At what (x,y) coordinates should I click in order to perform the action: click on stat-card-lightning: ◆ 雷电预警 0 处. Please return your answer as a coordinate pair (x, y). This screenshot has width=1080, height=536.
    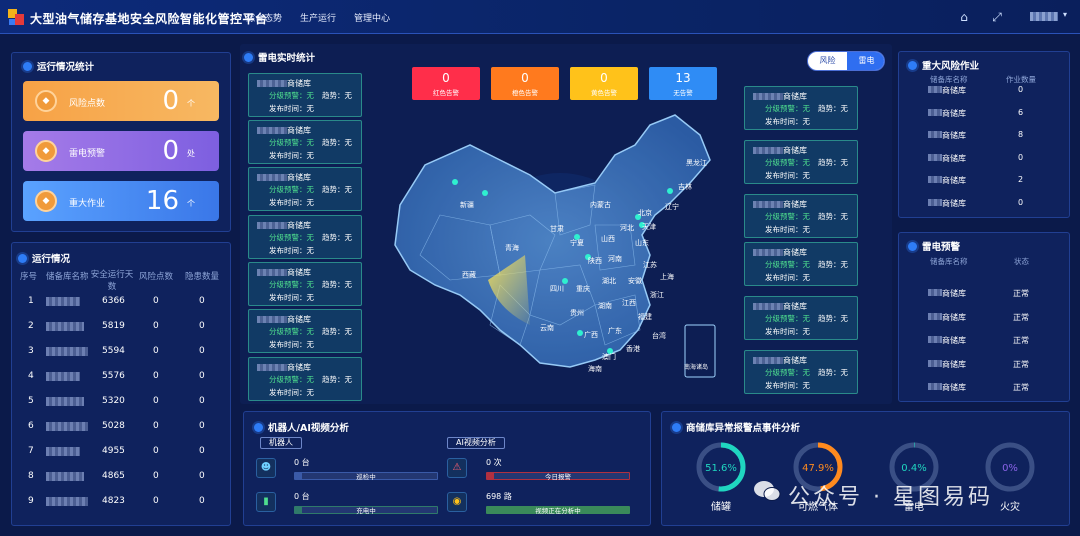
    Looking at the image, I should click on (121, 151).